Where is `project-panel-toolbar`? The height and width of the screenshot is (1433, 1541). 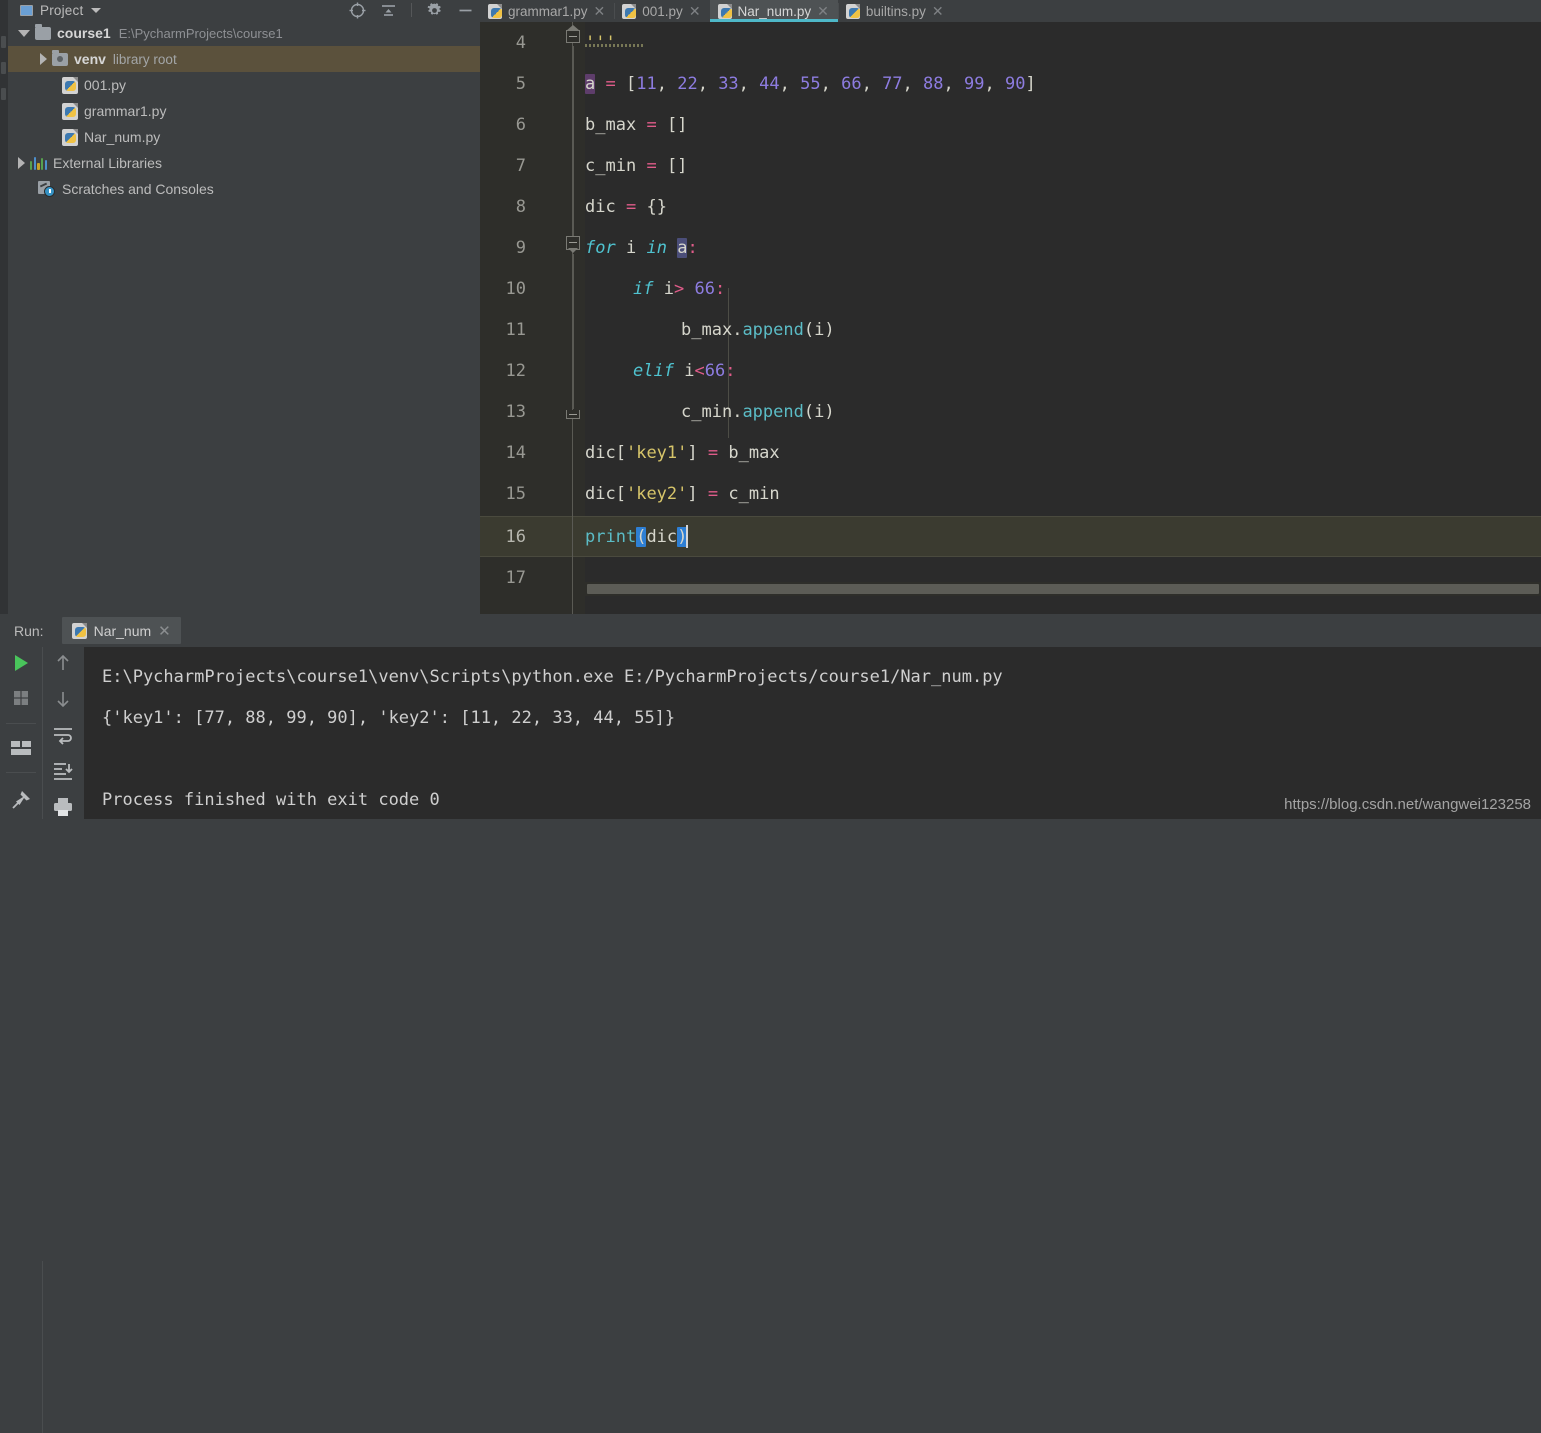
project-panel-toolbar is located at coordinates (411, 10).